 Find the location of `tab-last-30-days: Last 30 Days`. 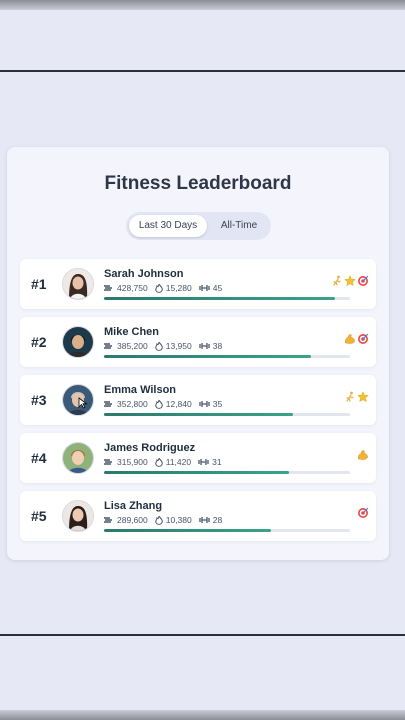

tab-last-30-days: Last 30 Days is located at coordinates (168, 226).